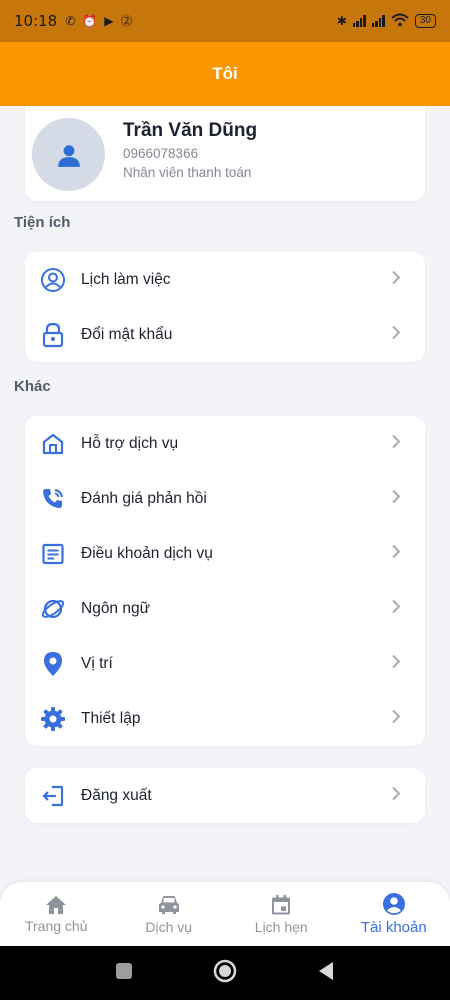  I want to click on lock-icon, so click(53, 335).